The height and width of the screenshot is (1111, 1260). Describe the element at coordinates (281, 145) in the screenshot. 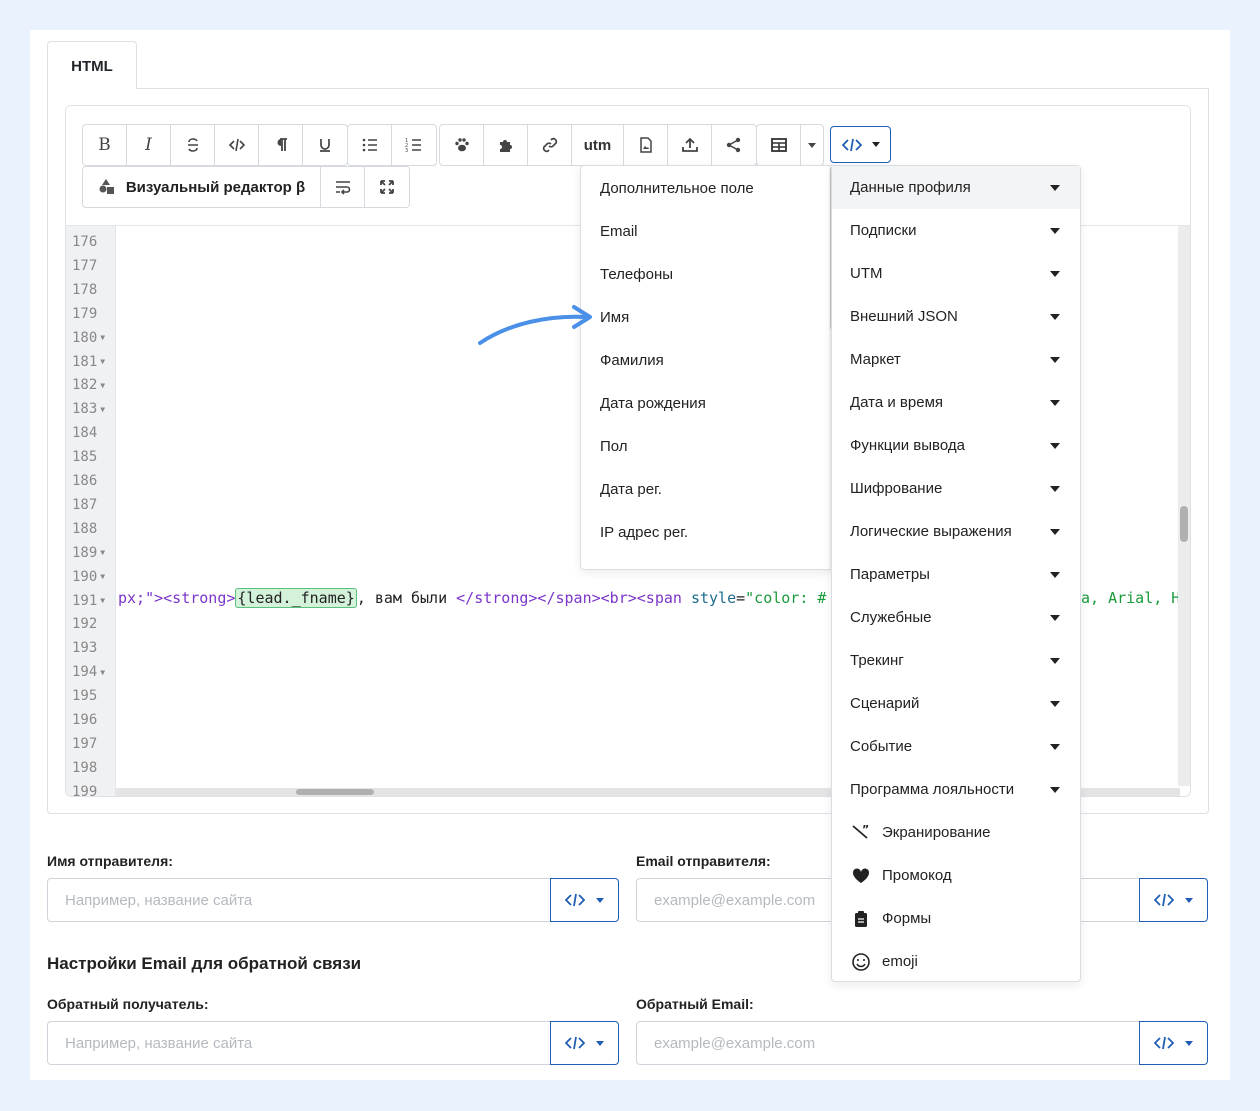

I see `paragraph-button` at that location.